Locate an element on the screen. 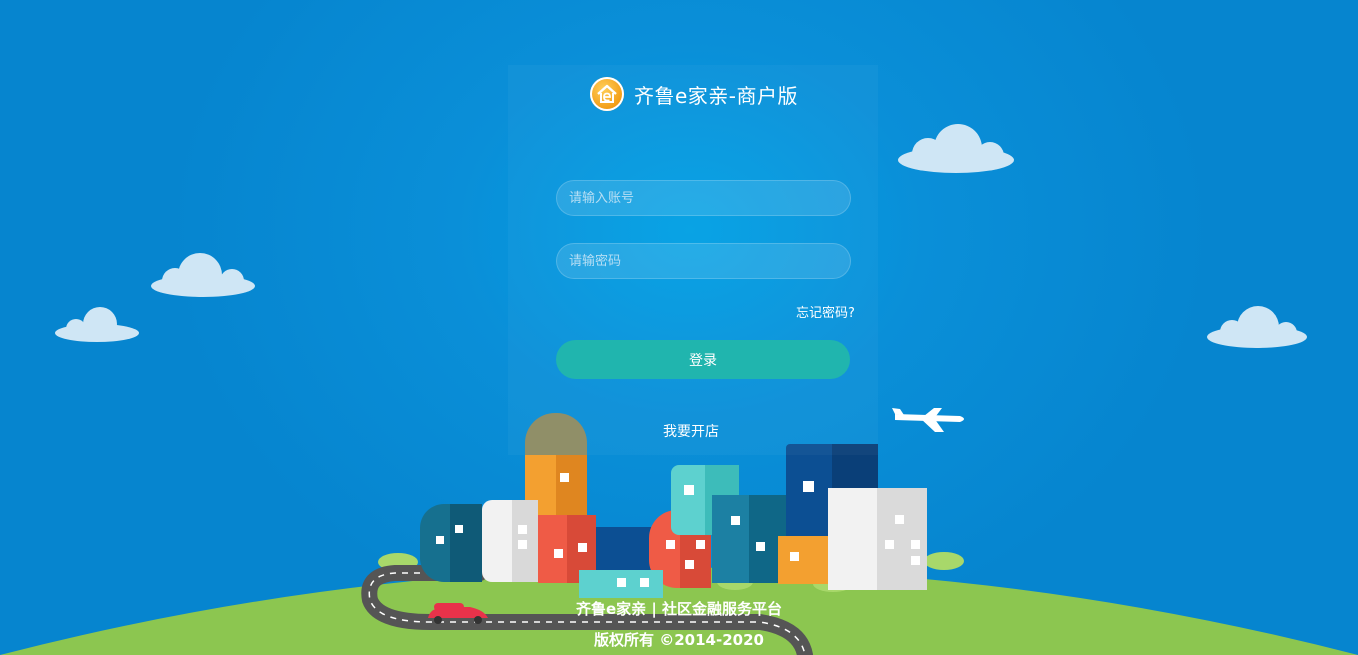 This screenshot has width=1358, height=655. footer-tagline: 齐鲁e家亲 | 社区金融服务平台 is located at coordinates (679, 609).